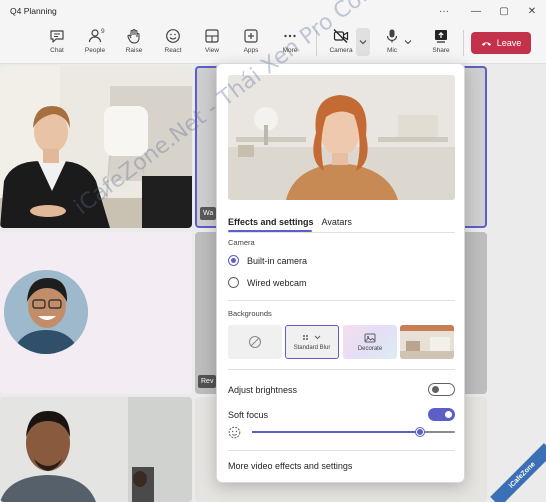 The image size is (546, 502). What do you see at coordinates (341, 414) in the screenshot?
I see `soft-focus-row: Soft focus` at bounding box center [341, 414].